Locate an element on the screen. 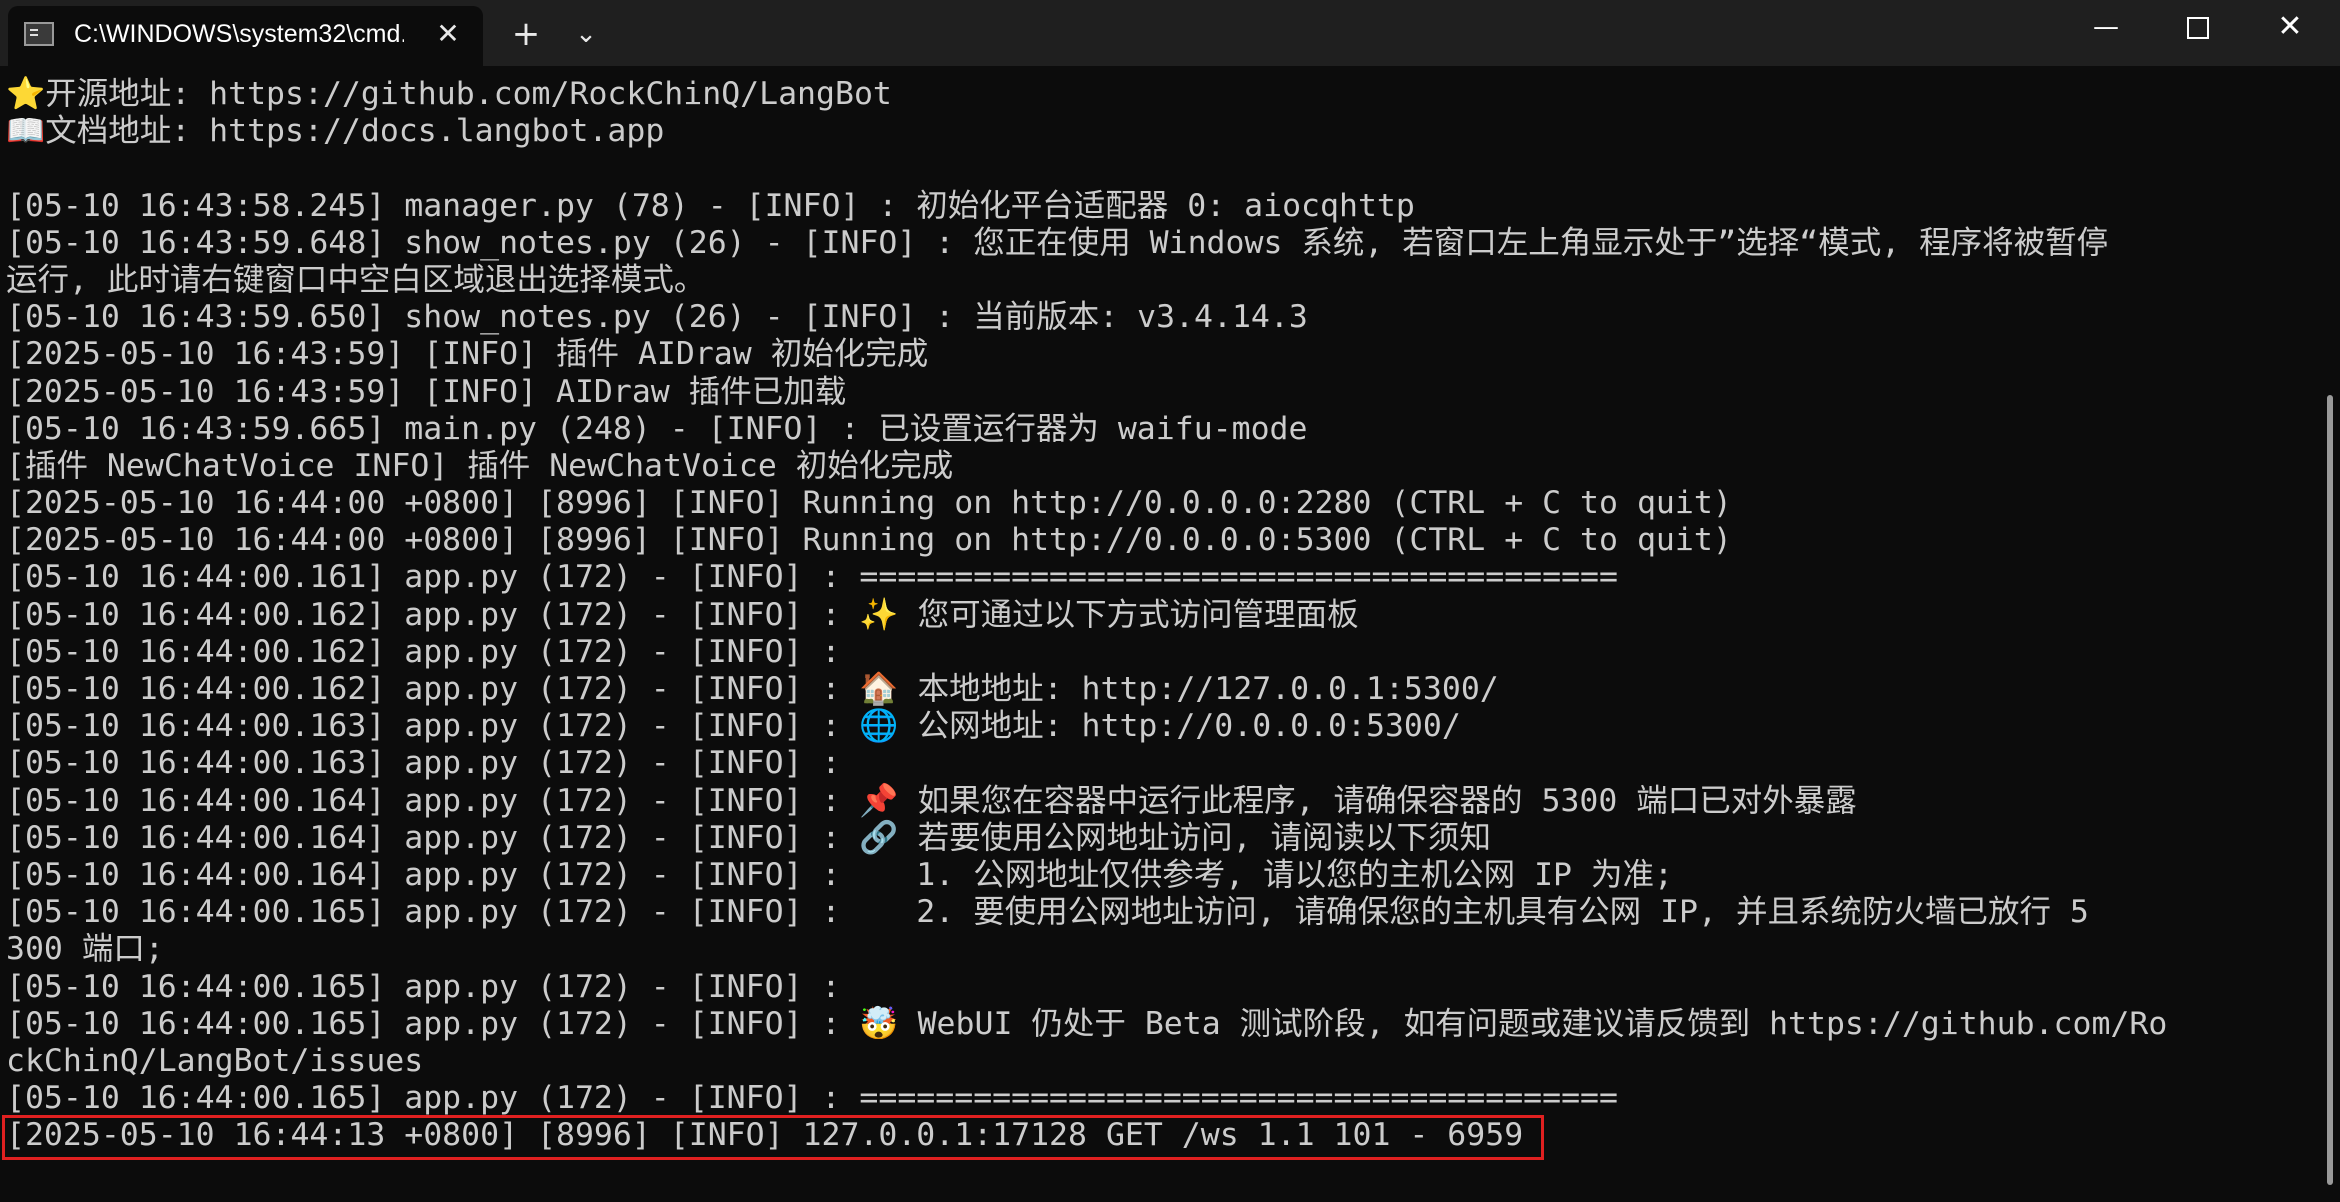 The image size is (2340, 1202). console-line: 运行, 此时请右键窗口中空白区域退出选择模式。 is located at coordinates (356, 279).